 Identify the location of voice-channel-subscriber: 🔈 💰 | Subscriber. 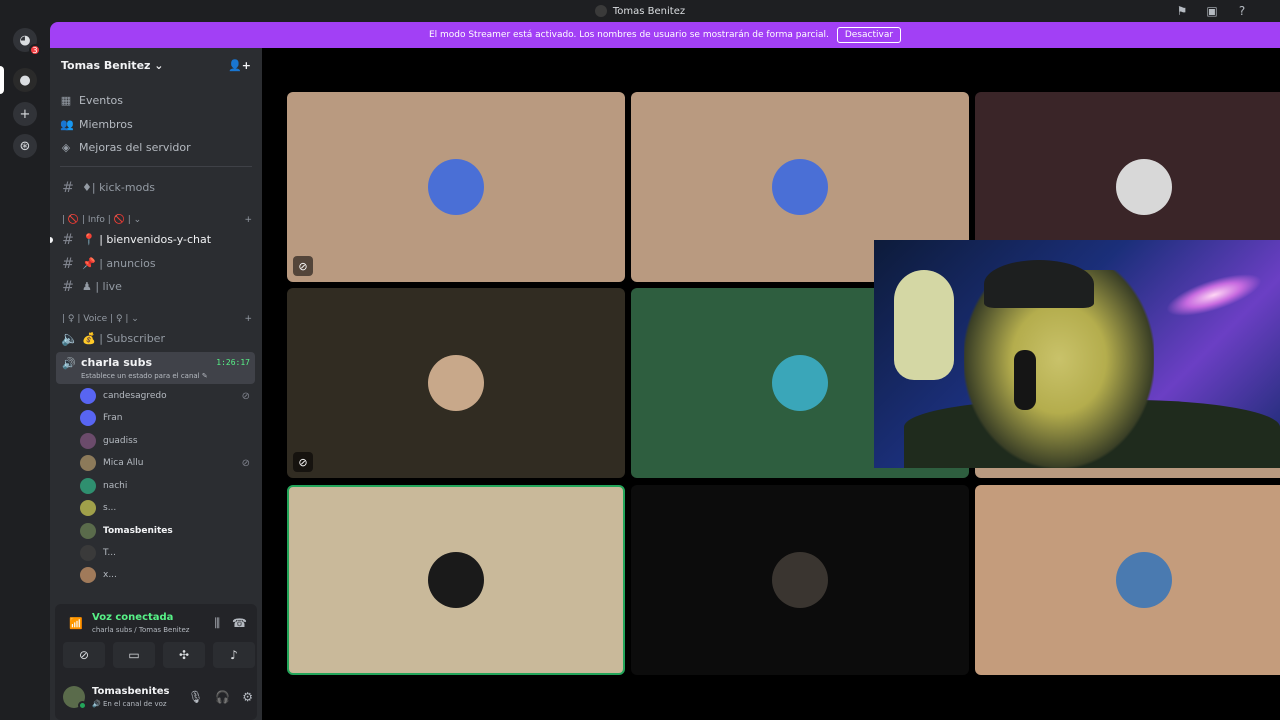
(156, 338).